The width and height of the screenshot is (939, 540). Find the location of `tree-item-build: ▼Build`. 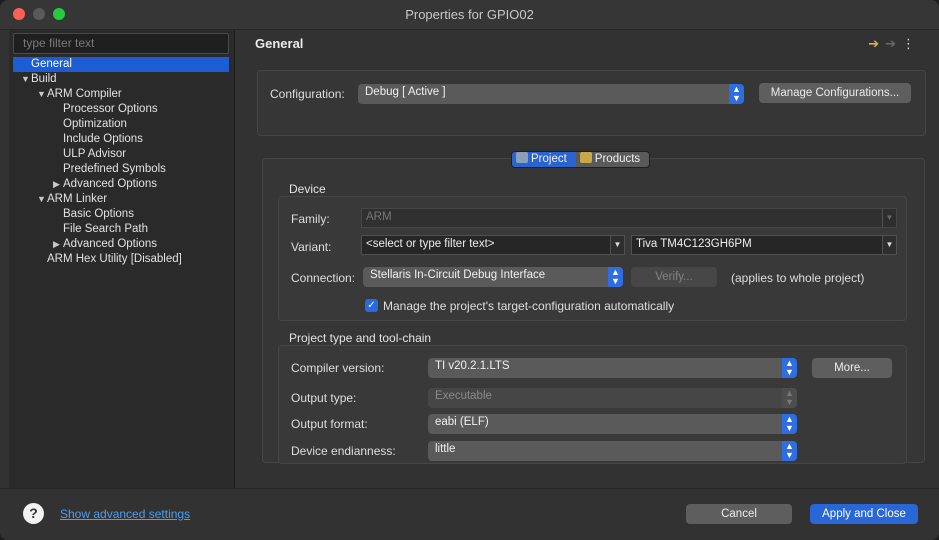

tree-item-build: ▼Build is located at coordinates (39, 79).